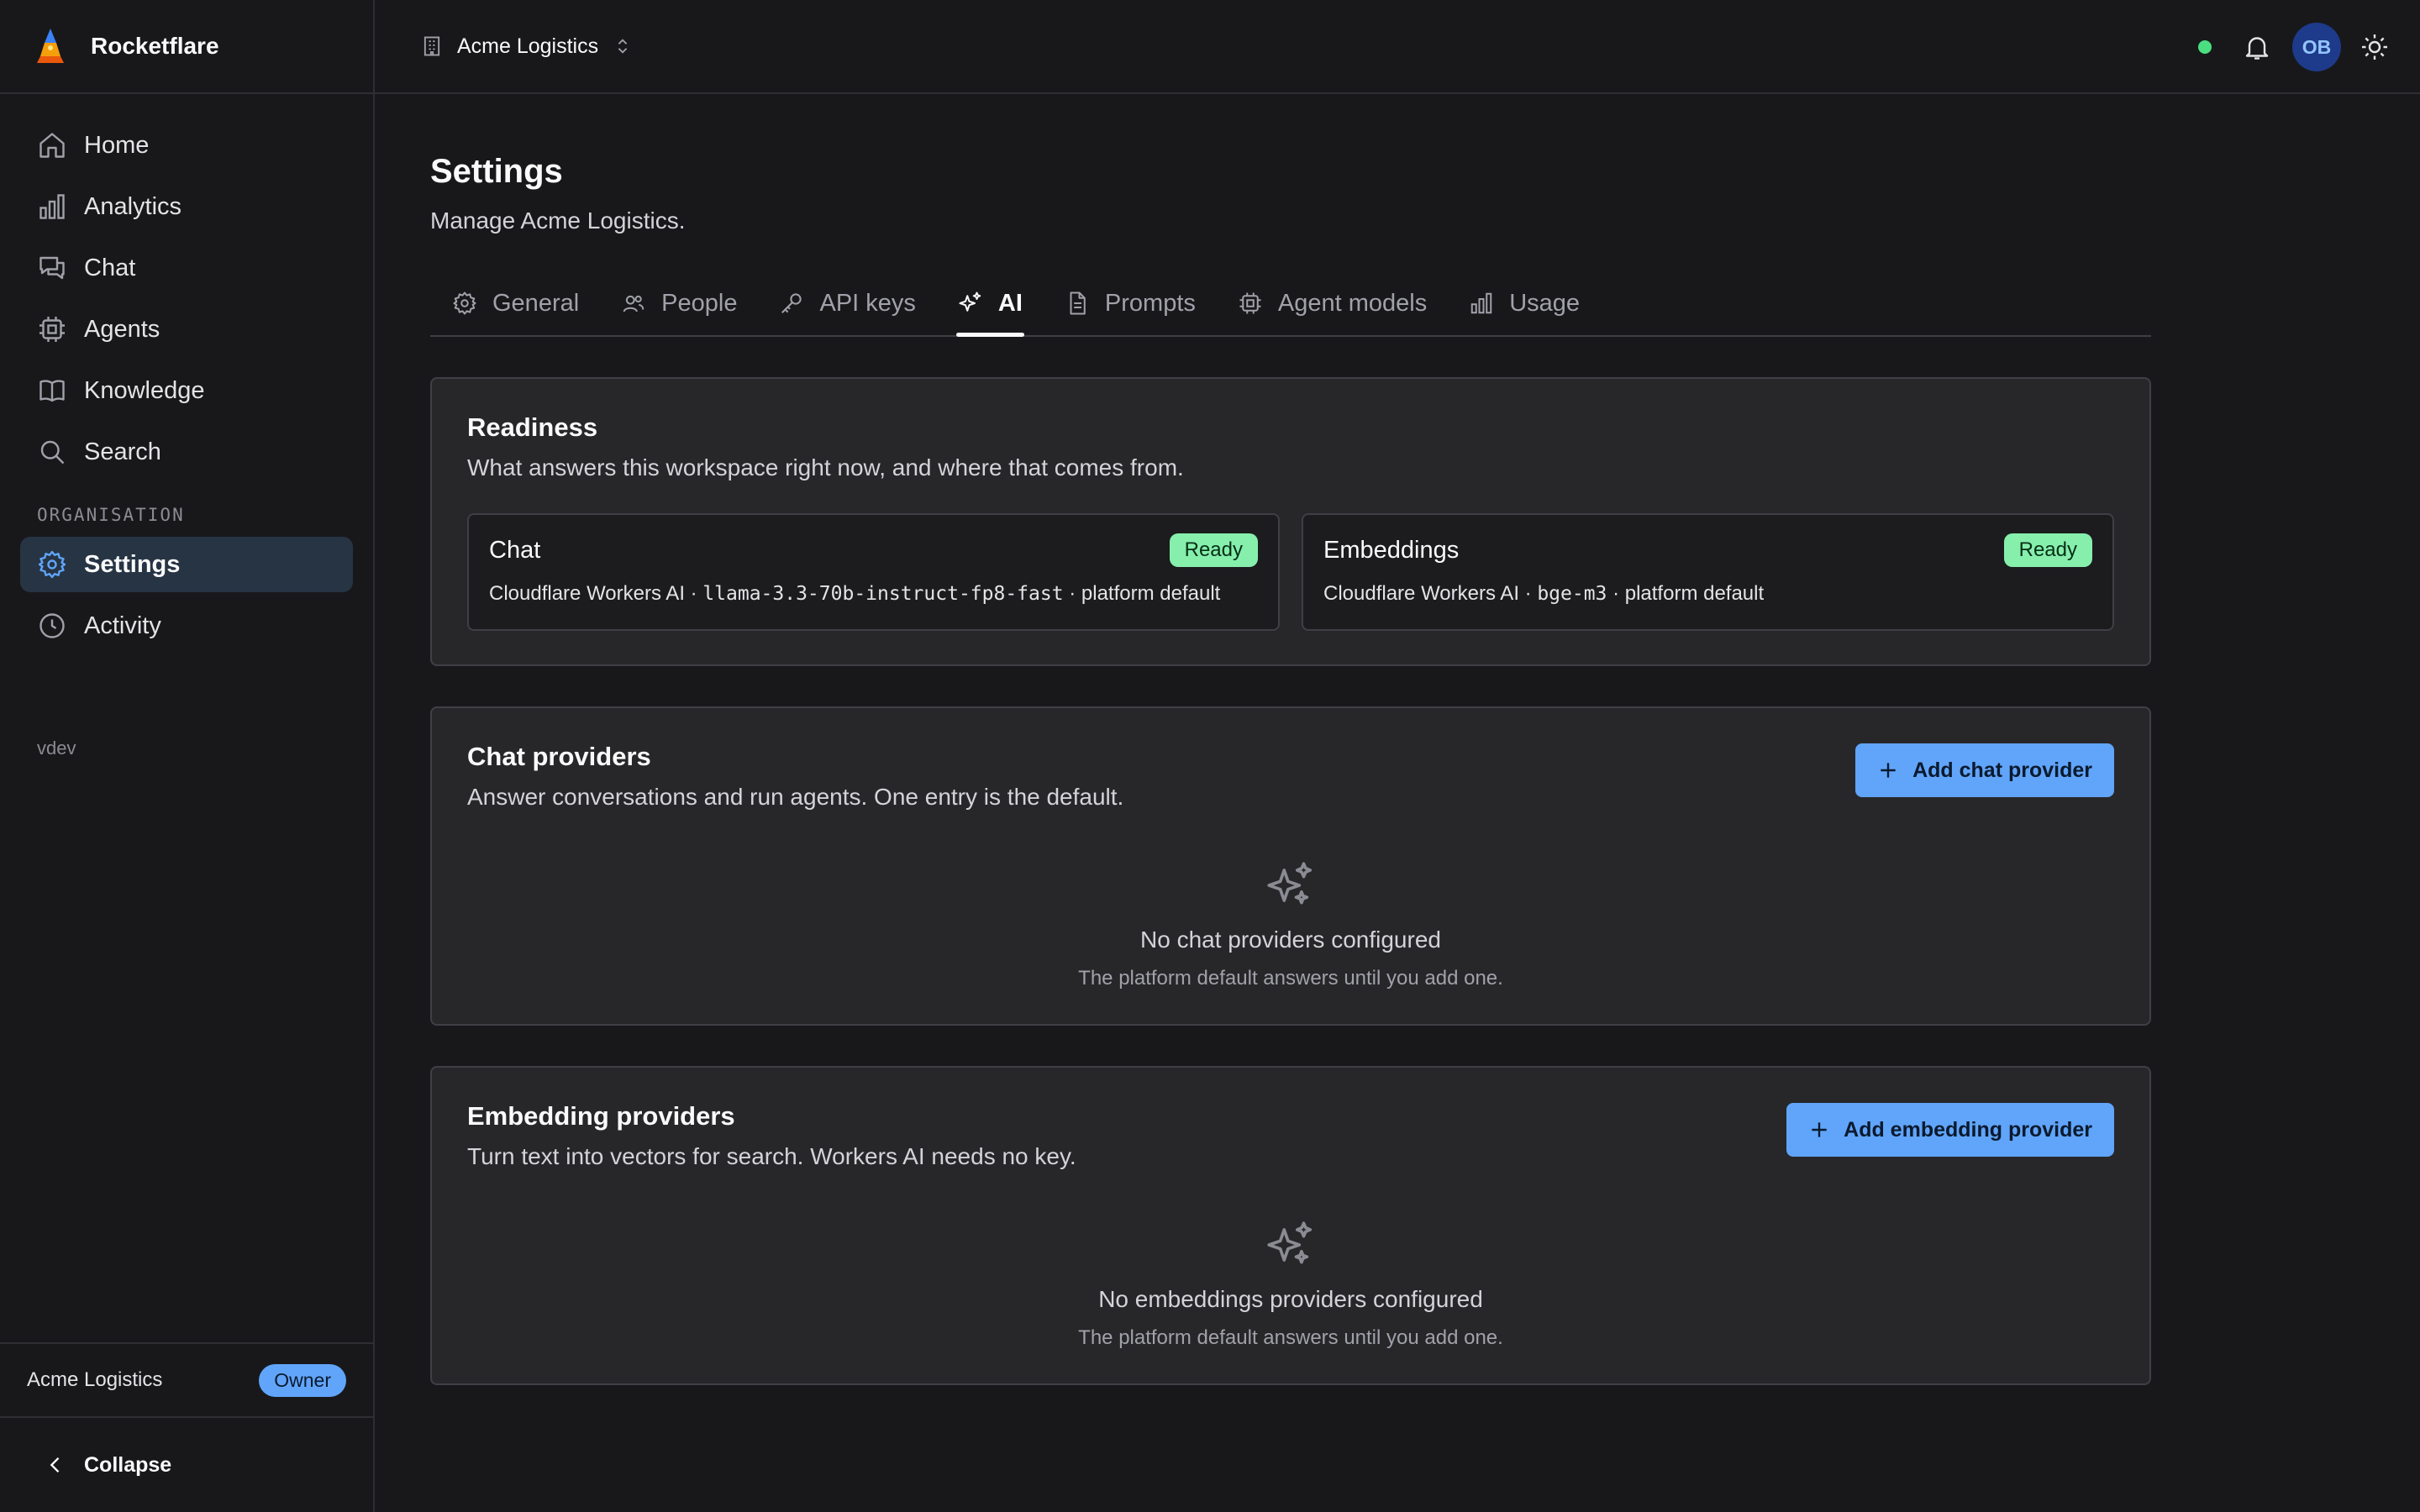 Image resolution: width=2420 pixels, height=1512 pixels. Describe the element at coordinates (532, 427) in the screenshot. I see `readiness-title: Readiness` at that location.